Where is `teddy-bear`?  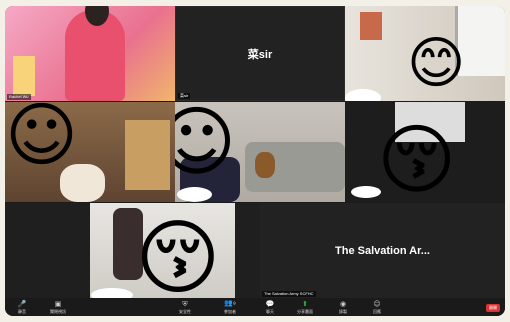
teddy-bear is located at coordinates (265, 165).